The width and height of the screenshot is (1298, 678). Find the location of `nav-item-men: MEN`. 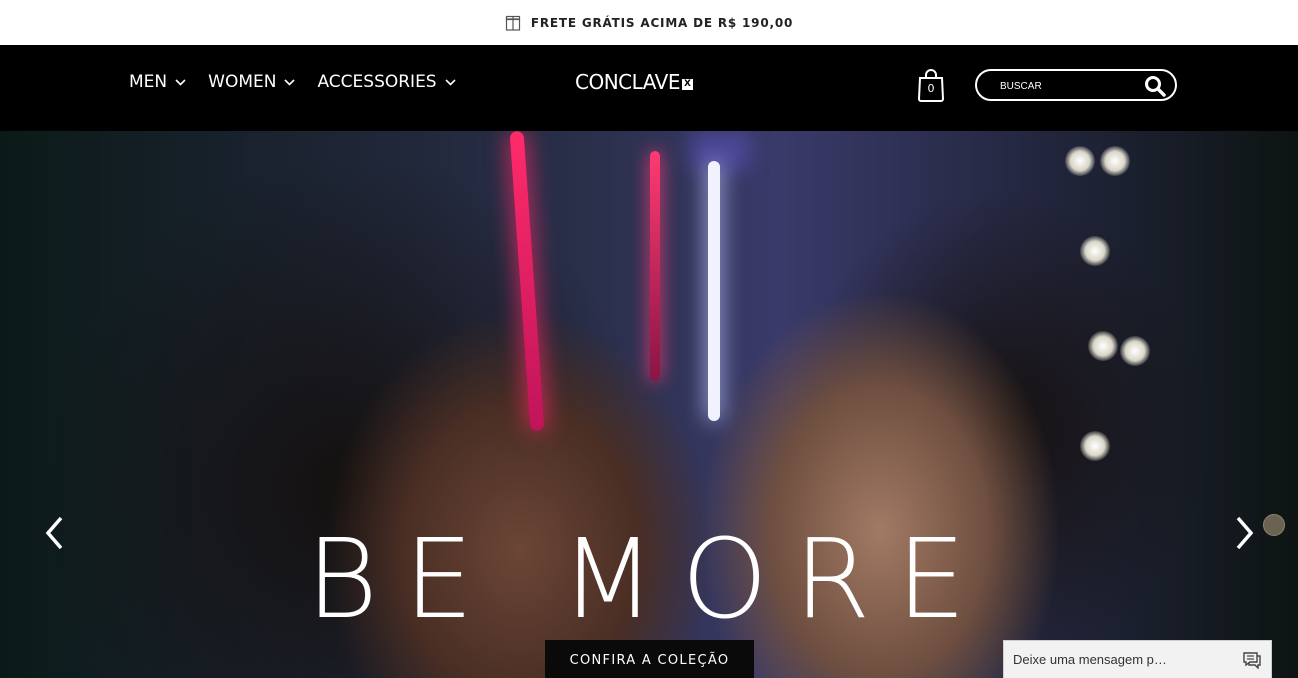

nav-item-men: MEN is located at coordinates (157, 82).